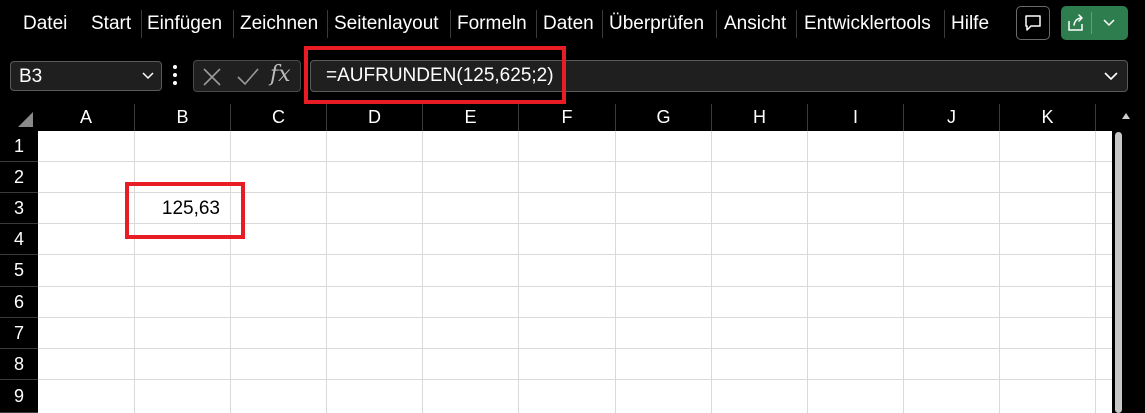 This screenshot has width=1145, height=413. I want to click on column-header-h: H, so click(760, 117).